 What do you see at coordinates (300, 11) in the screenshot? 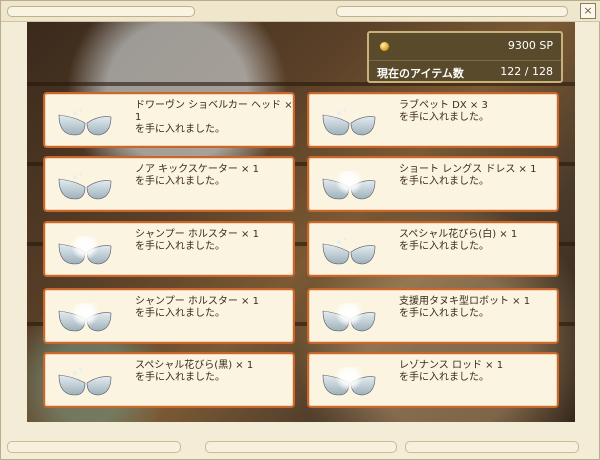
I see `title-bar: ×` at bounding box center [300, 11].